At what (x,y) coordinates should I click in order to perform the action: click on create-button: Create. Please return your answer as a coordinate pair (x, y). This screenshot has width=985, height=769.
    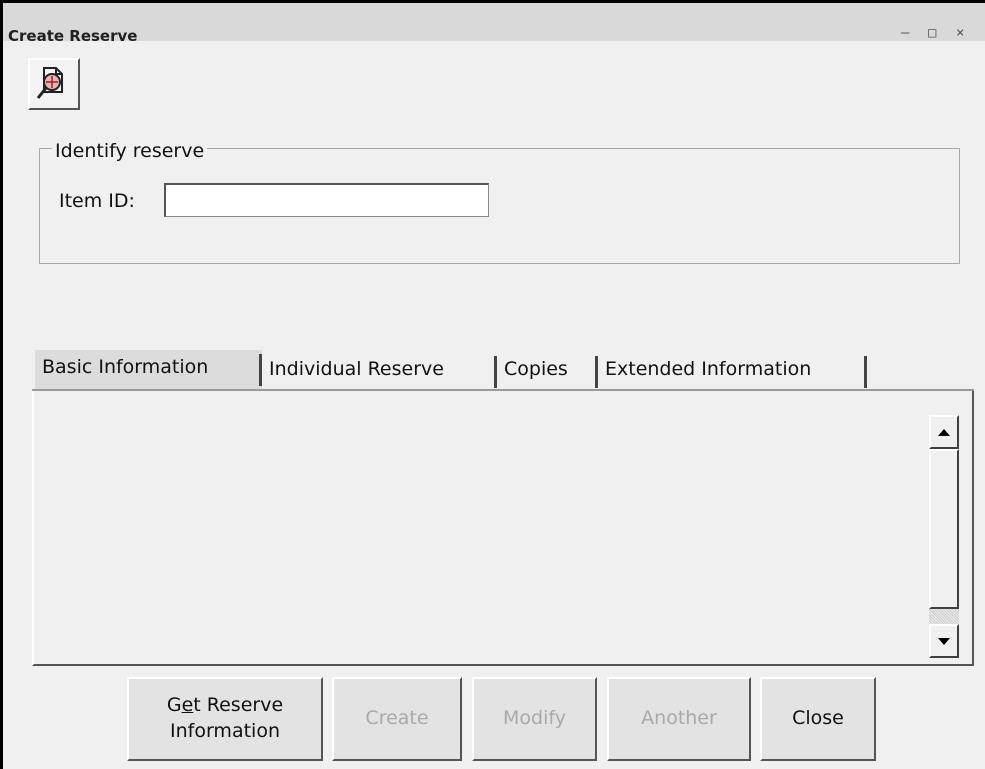
    Looking at the image, I should click on (397, 719).